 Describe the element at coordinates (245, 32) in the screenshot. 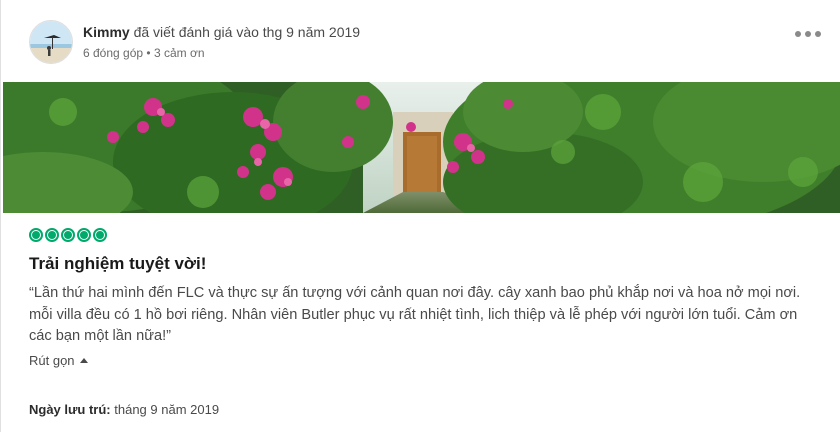

I see `review-action: đã viết đánh giá vào thg 9 năm 2019` at that location.